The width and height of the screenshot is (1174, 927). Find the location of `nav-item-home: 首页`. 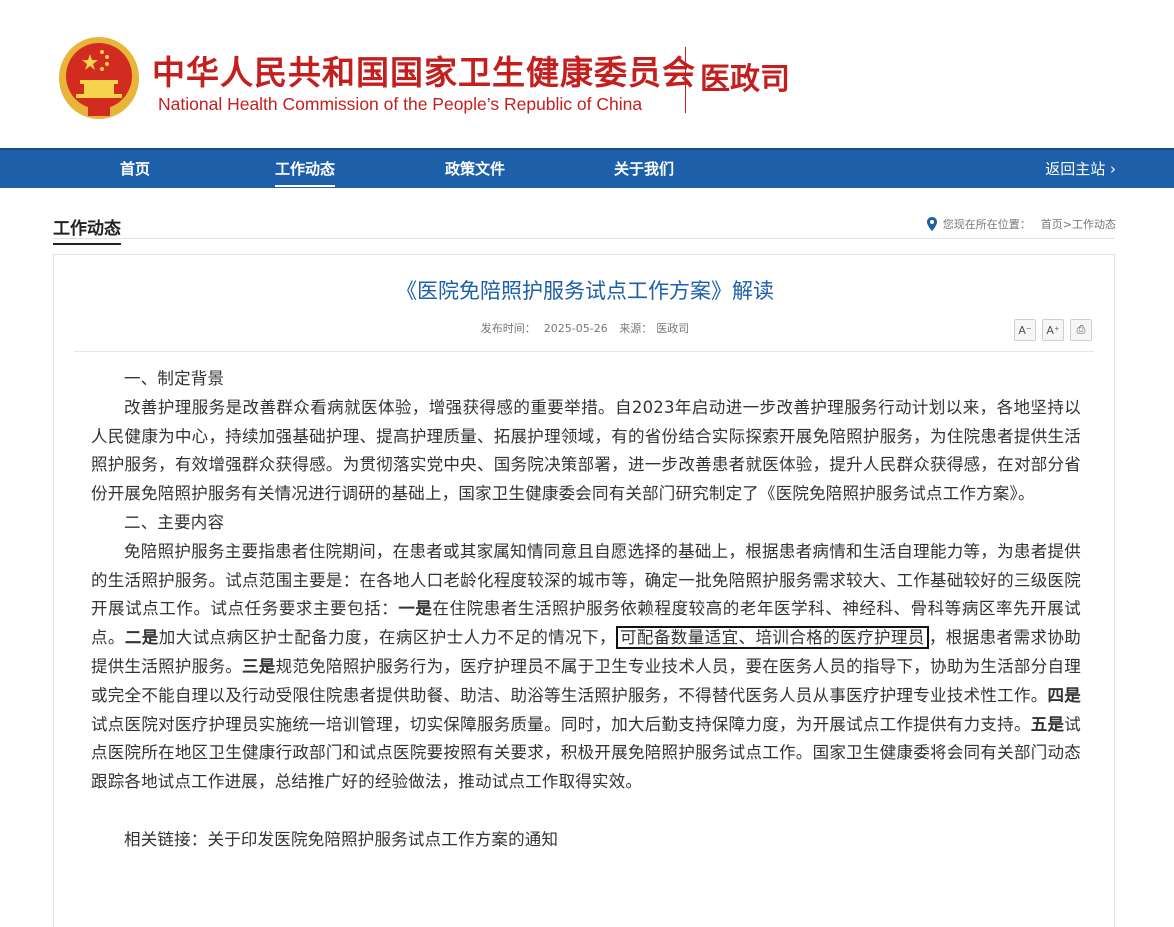

nav-item-home: 首页 is located at coordinates (135, 169).